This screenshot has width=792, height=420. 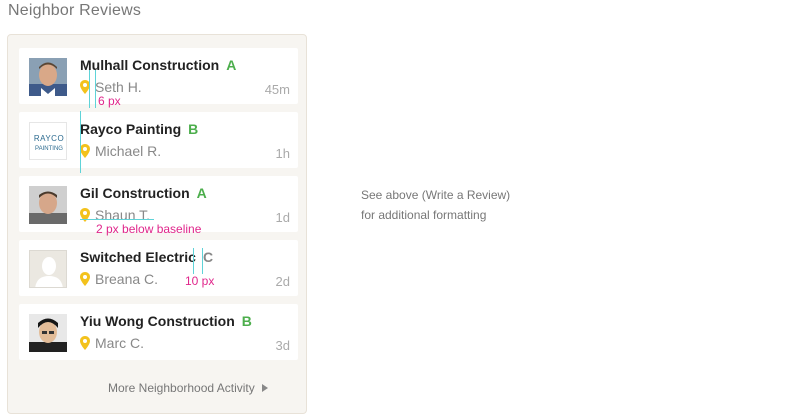 I want to click on reviewer-name: Seth H., so click(x=118, y=87).